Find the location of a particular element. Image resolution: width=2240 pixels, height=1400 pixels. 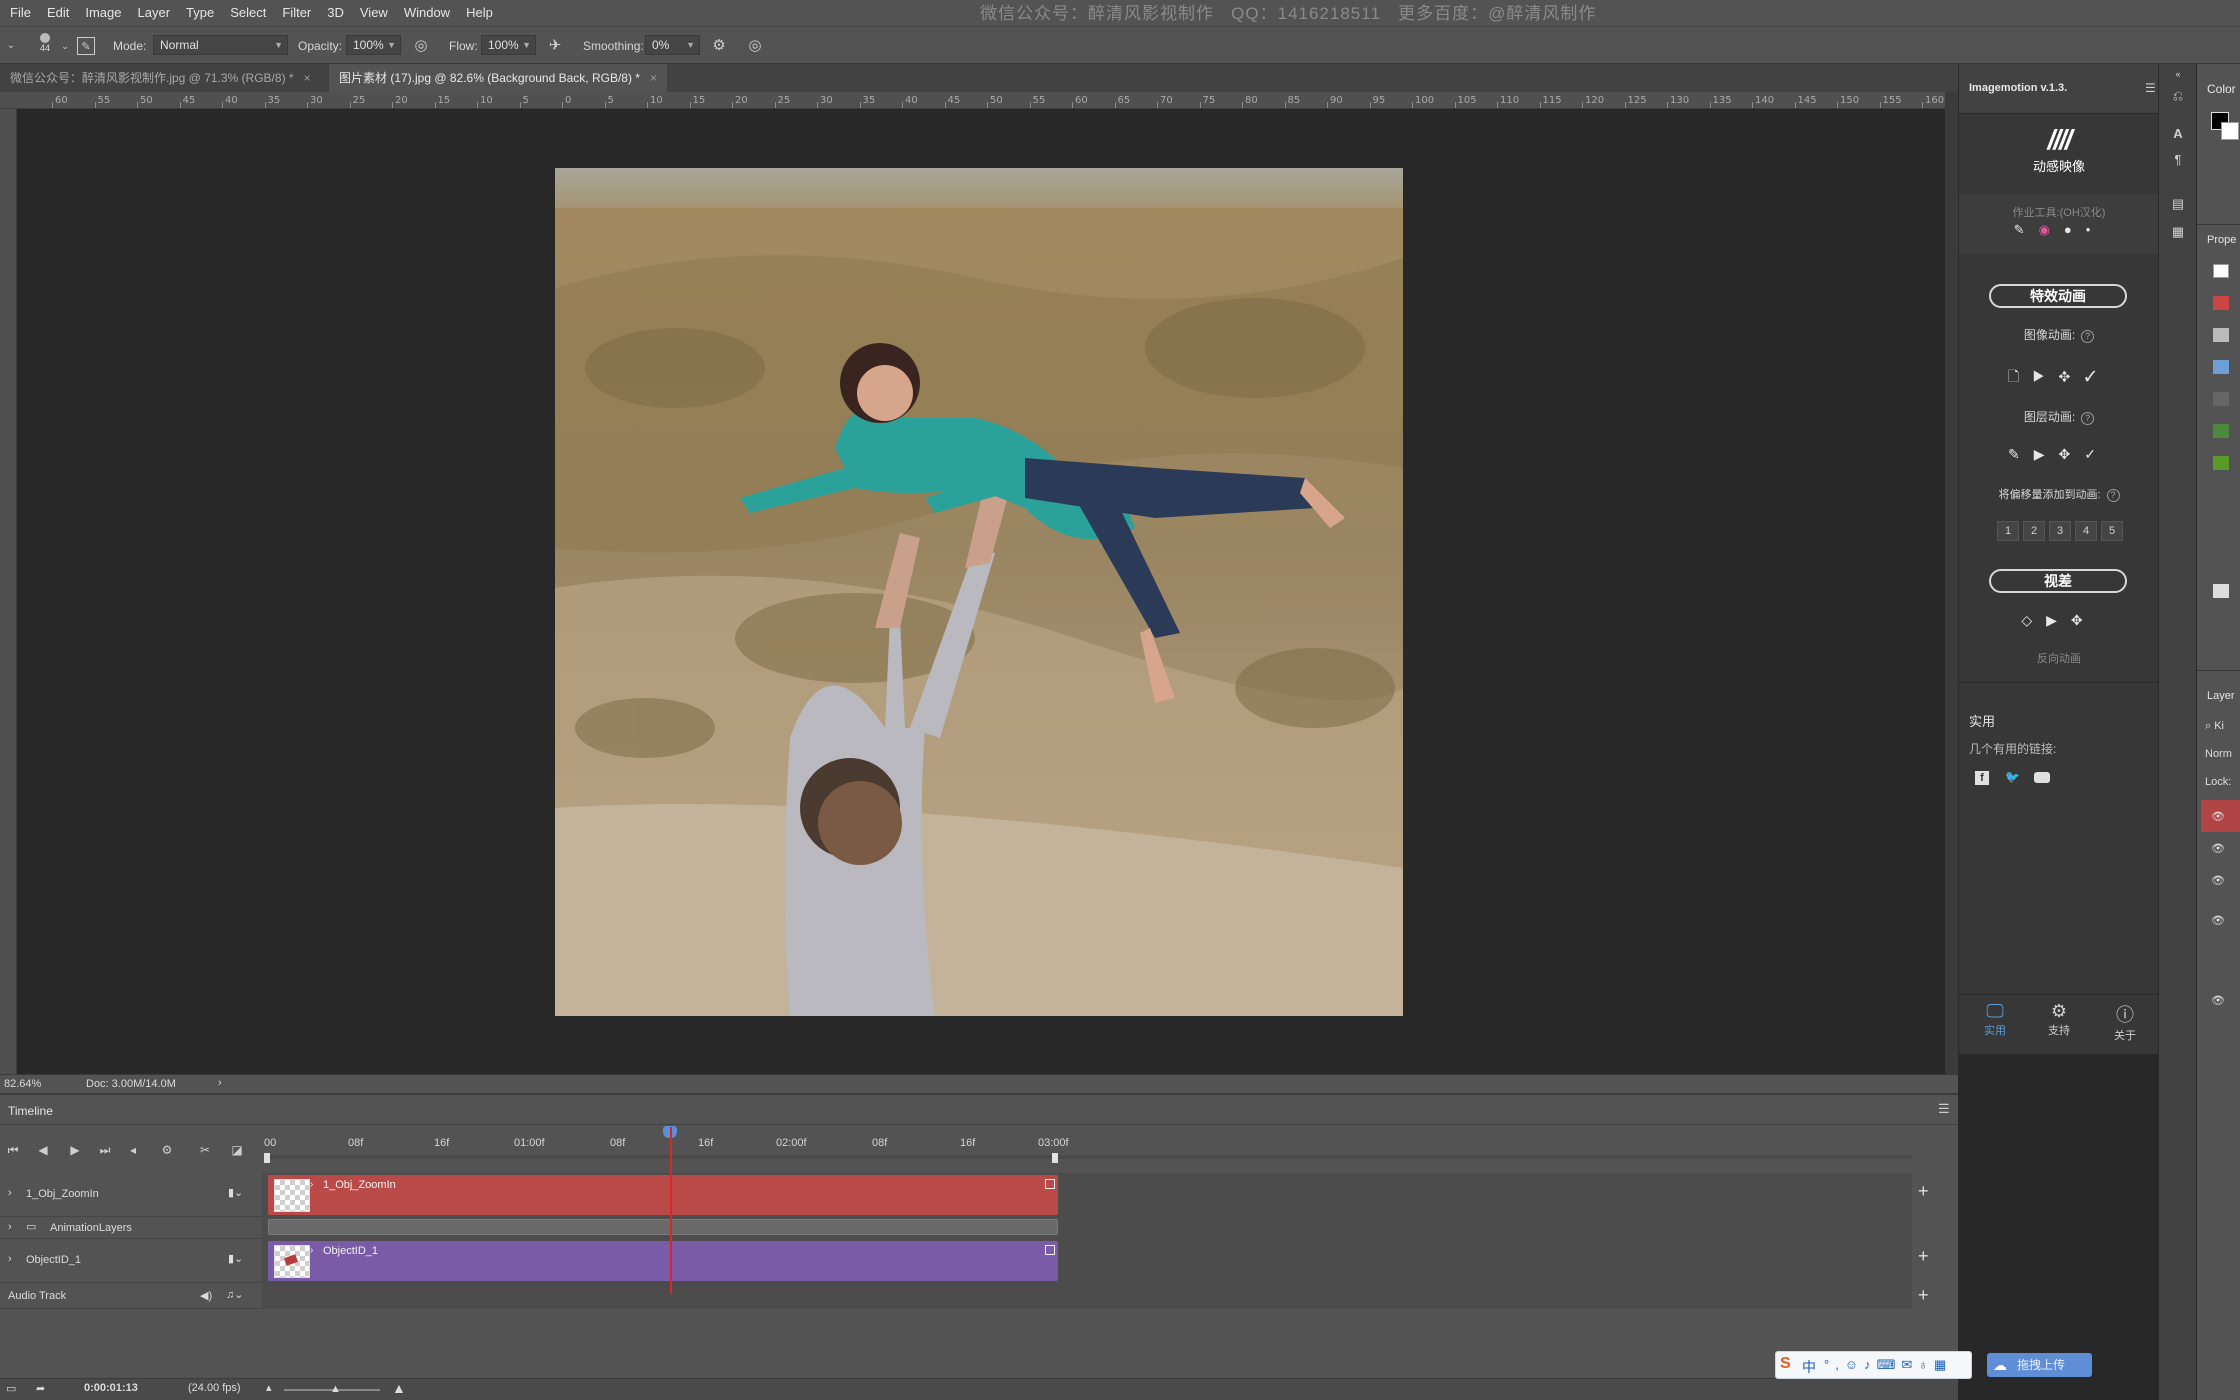

current-time: 0:00:01:13 is located at coordinates (111, 1388).